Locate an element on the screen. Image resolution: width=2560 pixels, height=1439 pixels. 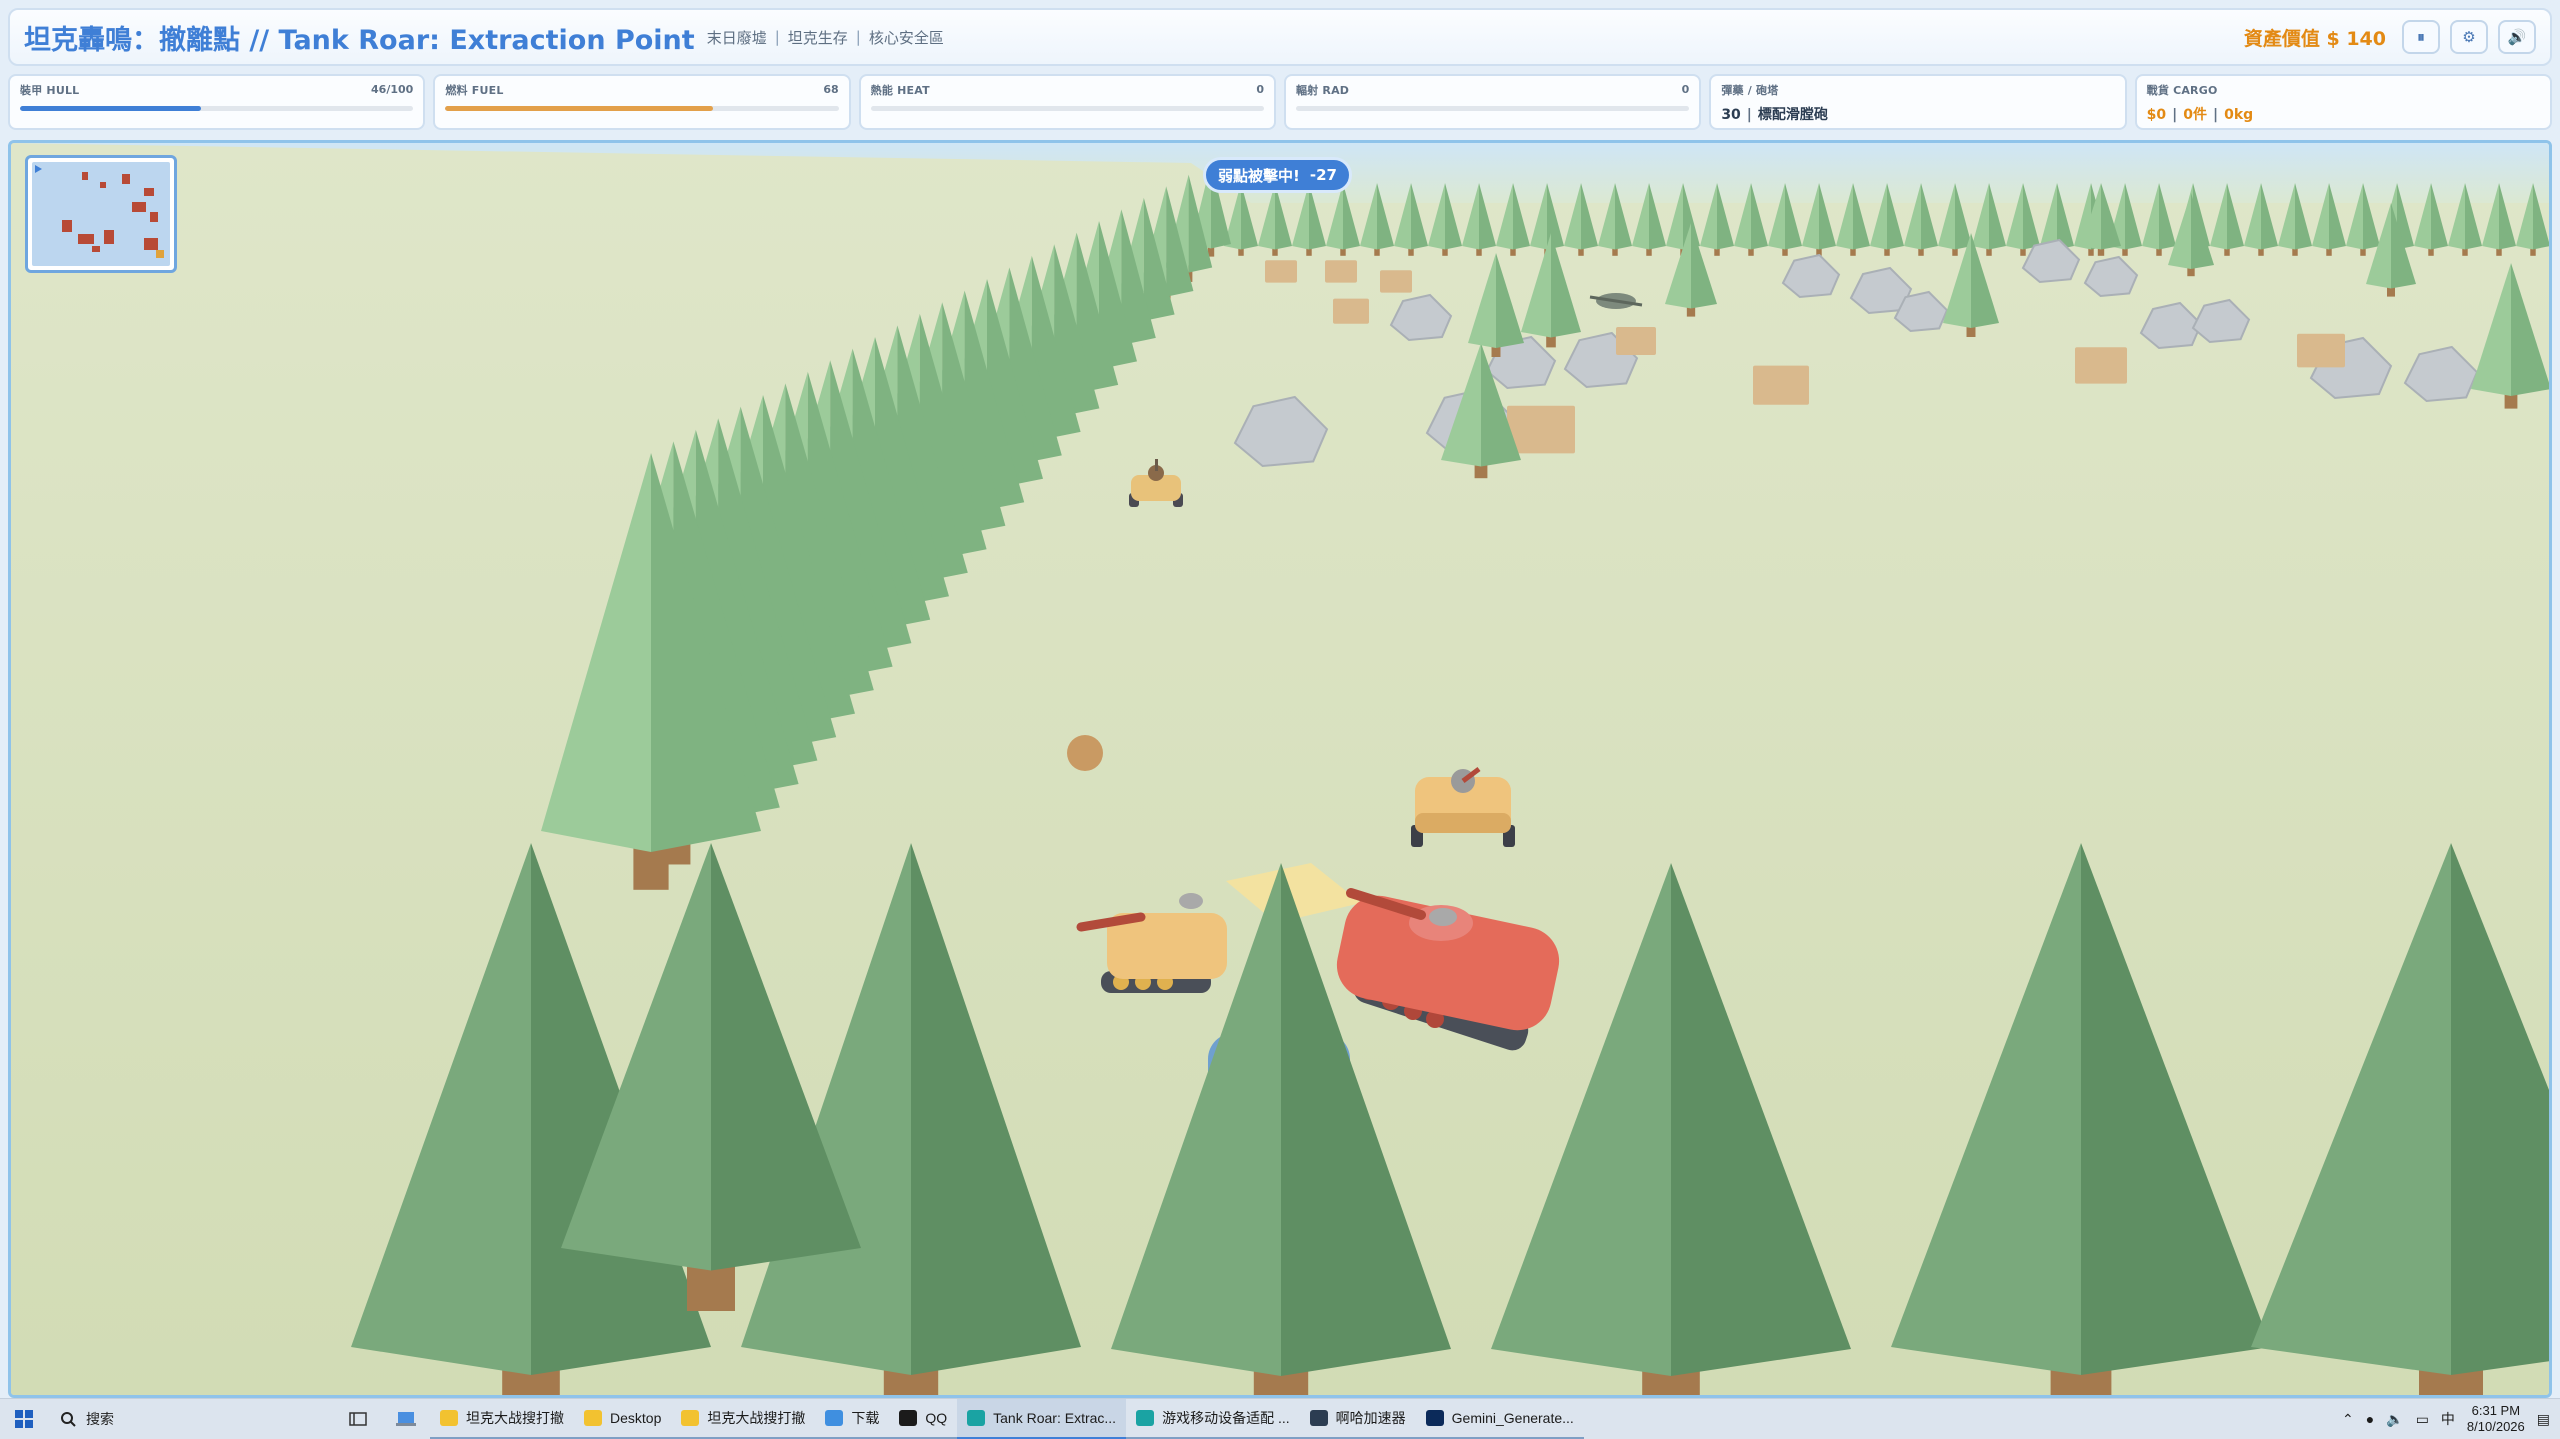
rad-bar is located at coordinates (1492, 108).